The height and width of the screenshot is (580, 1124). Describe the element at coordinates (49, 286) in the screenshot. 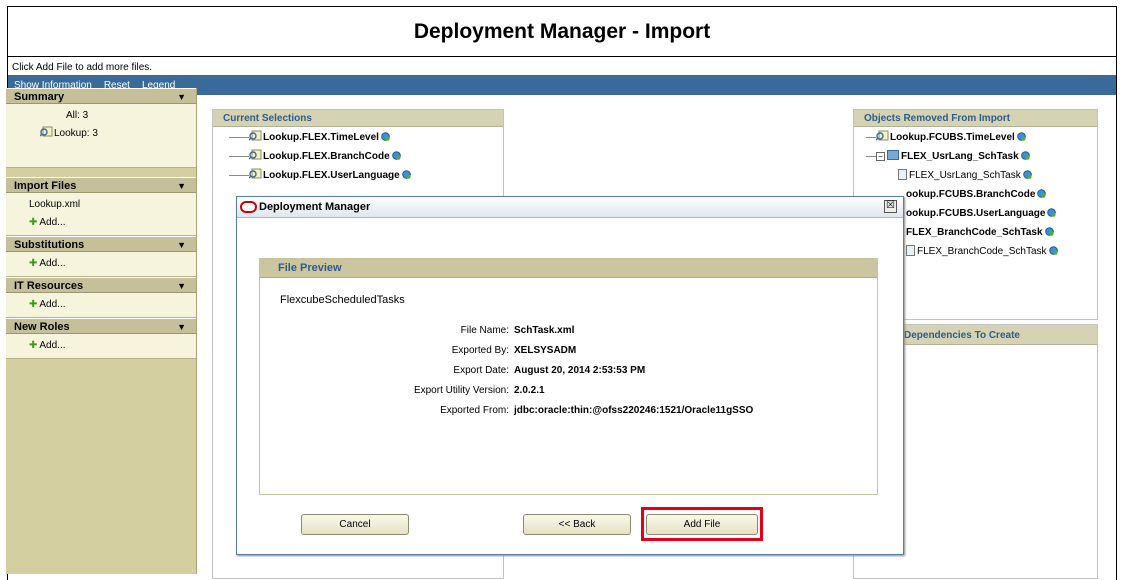

I see `it-resources-label: IT Resources` at that location.